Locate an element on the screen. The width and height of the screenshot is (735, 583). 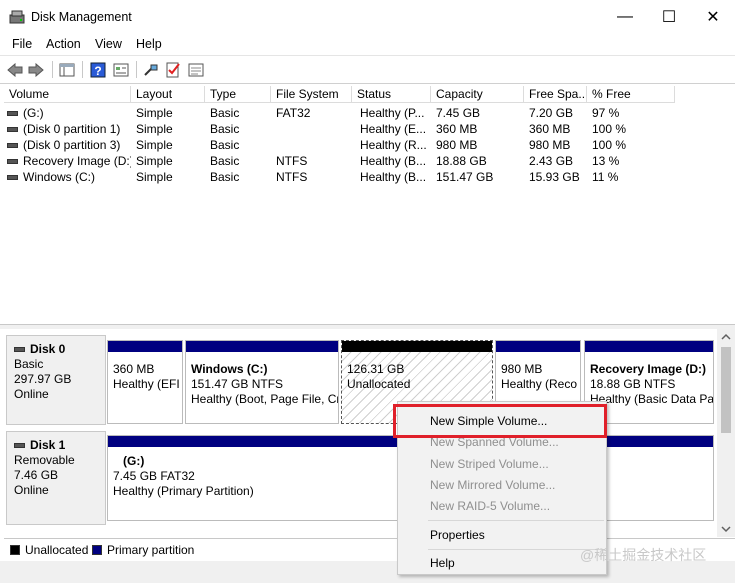
capacity-cell: 18.88 GB is located at coordinates (461, 161).